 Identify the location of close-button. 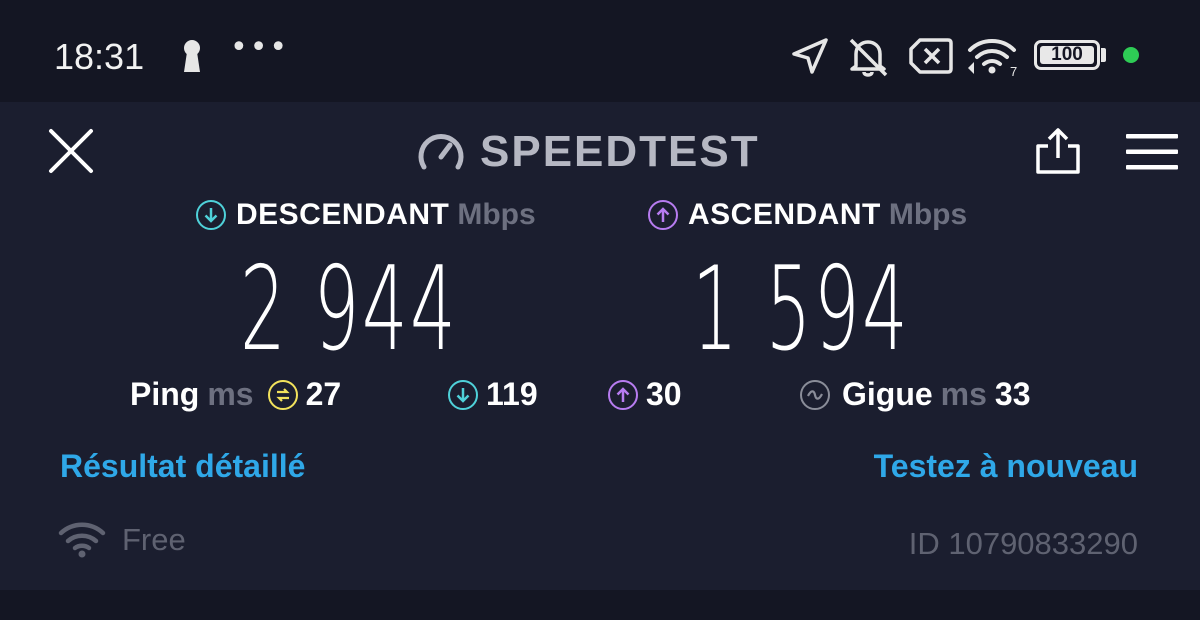
(71, 151).